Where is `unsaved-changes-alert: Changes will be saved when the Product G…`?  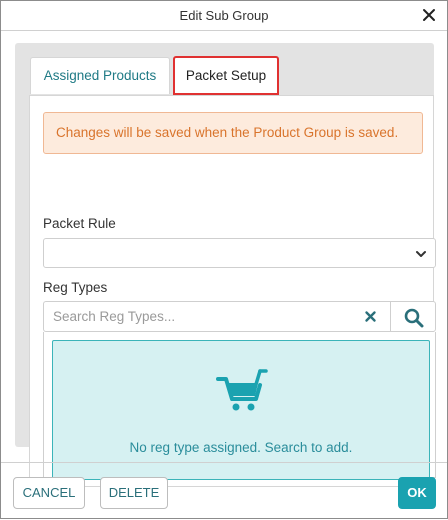 unsaved-changes-alert: Changes will be saved when the Product G… is located at coordinates (233, 133).